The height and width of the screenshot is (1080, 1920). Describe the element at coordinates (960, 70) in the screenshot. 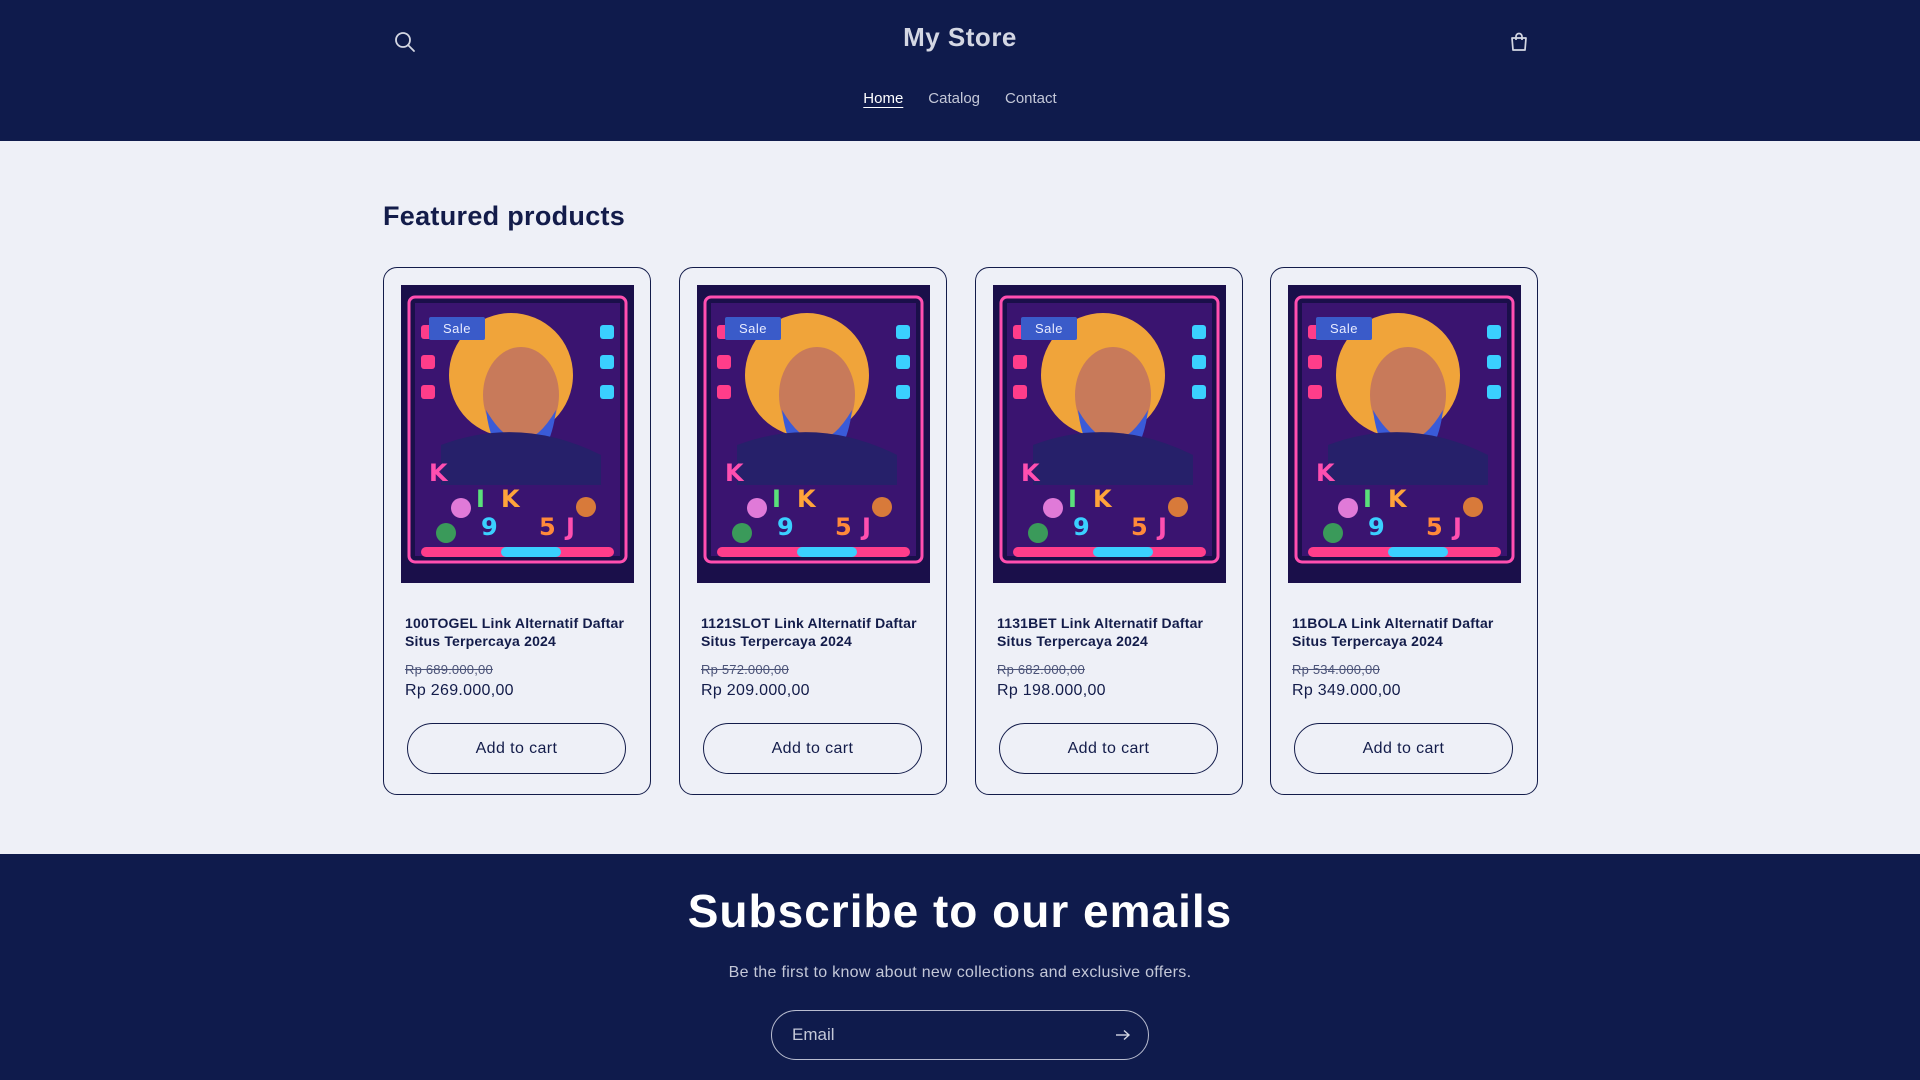

I see `site-header: My Store Home Catalog Contact` at that location.